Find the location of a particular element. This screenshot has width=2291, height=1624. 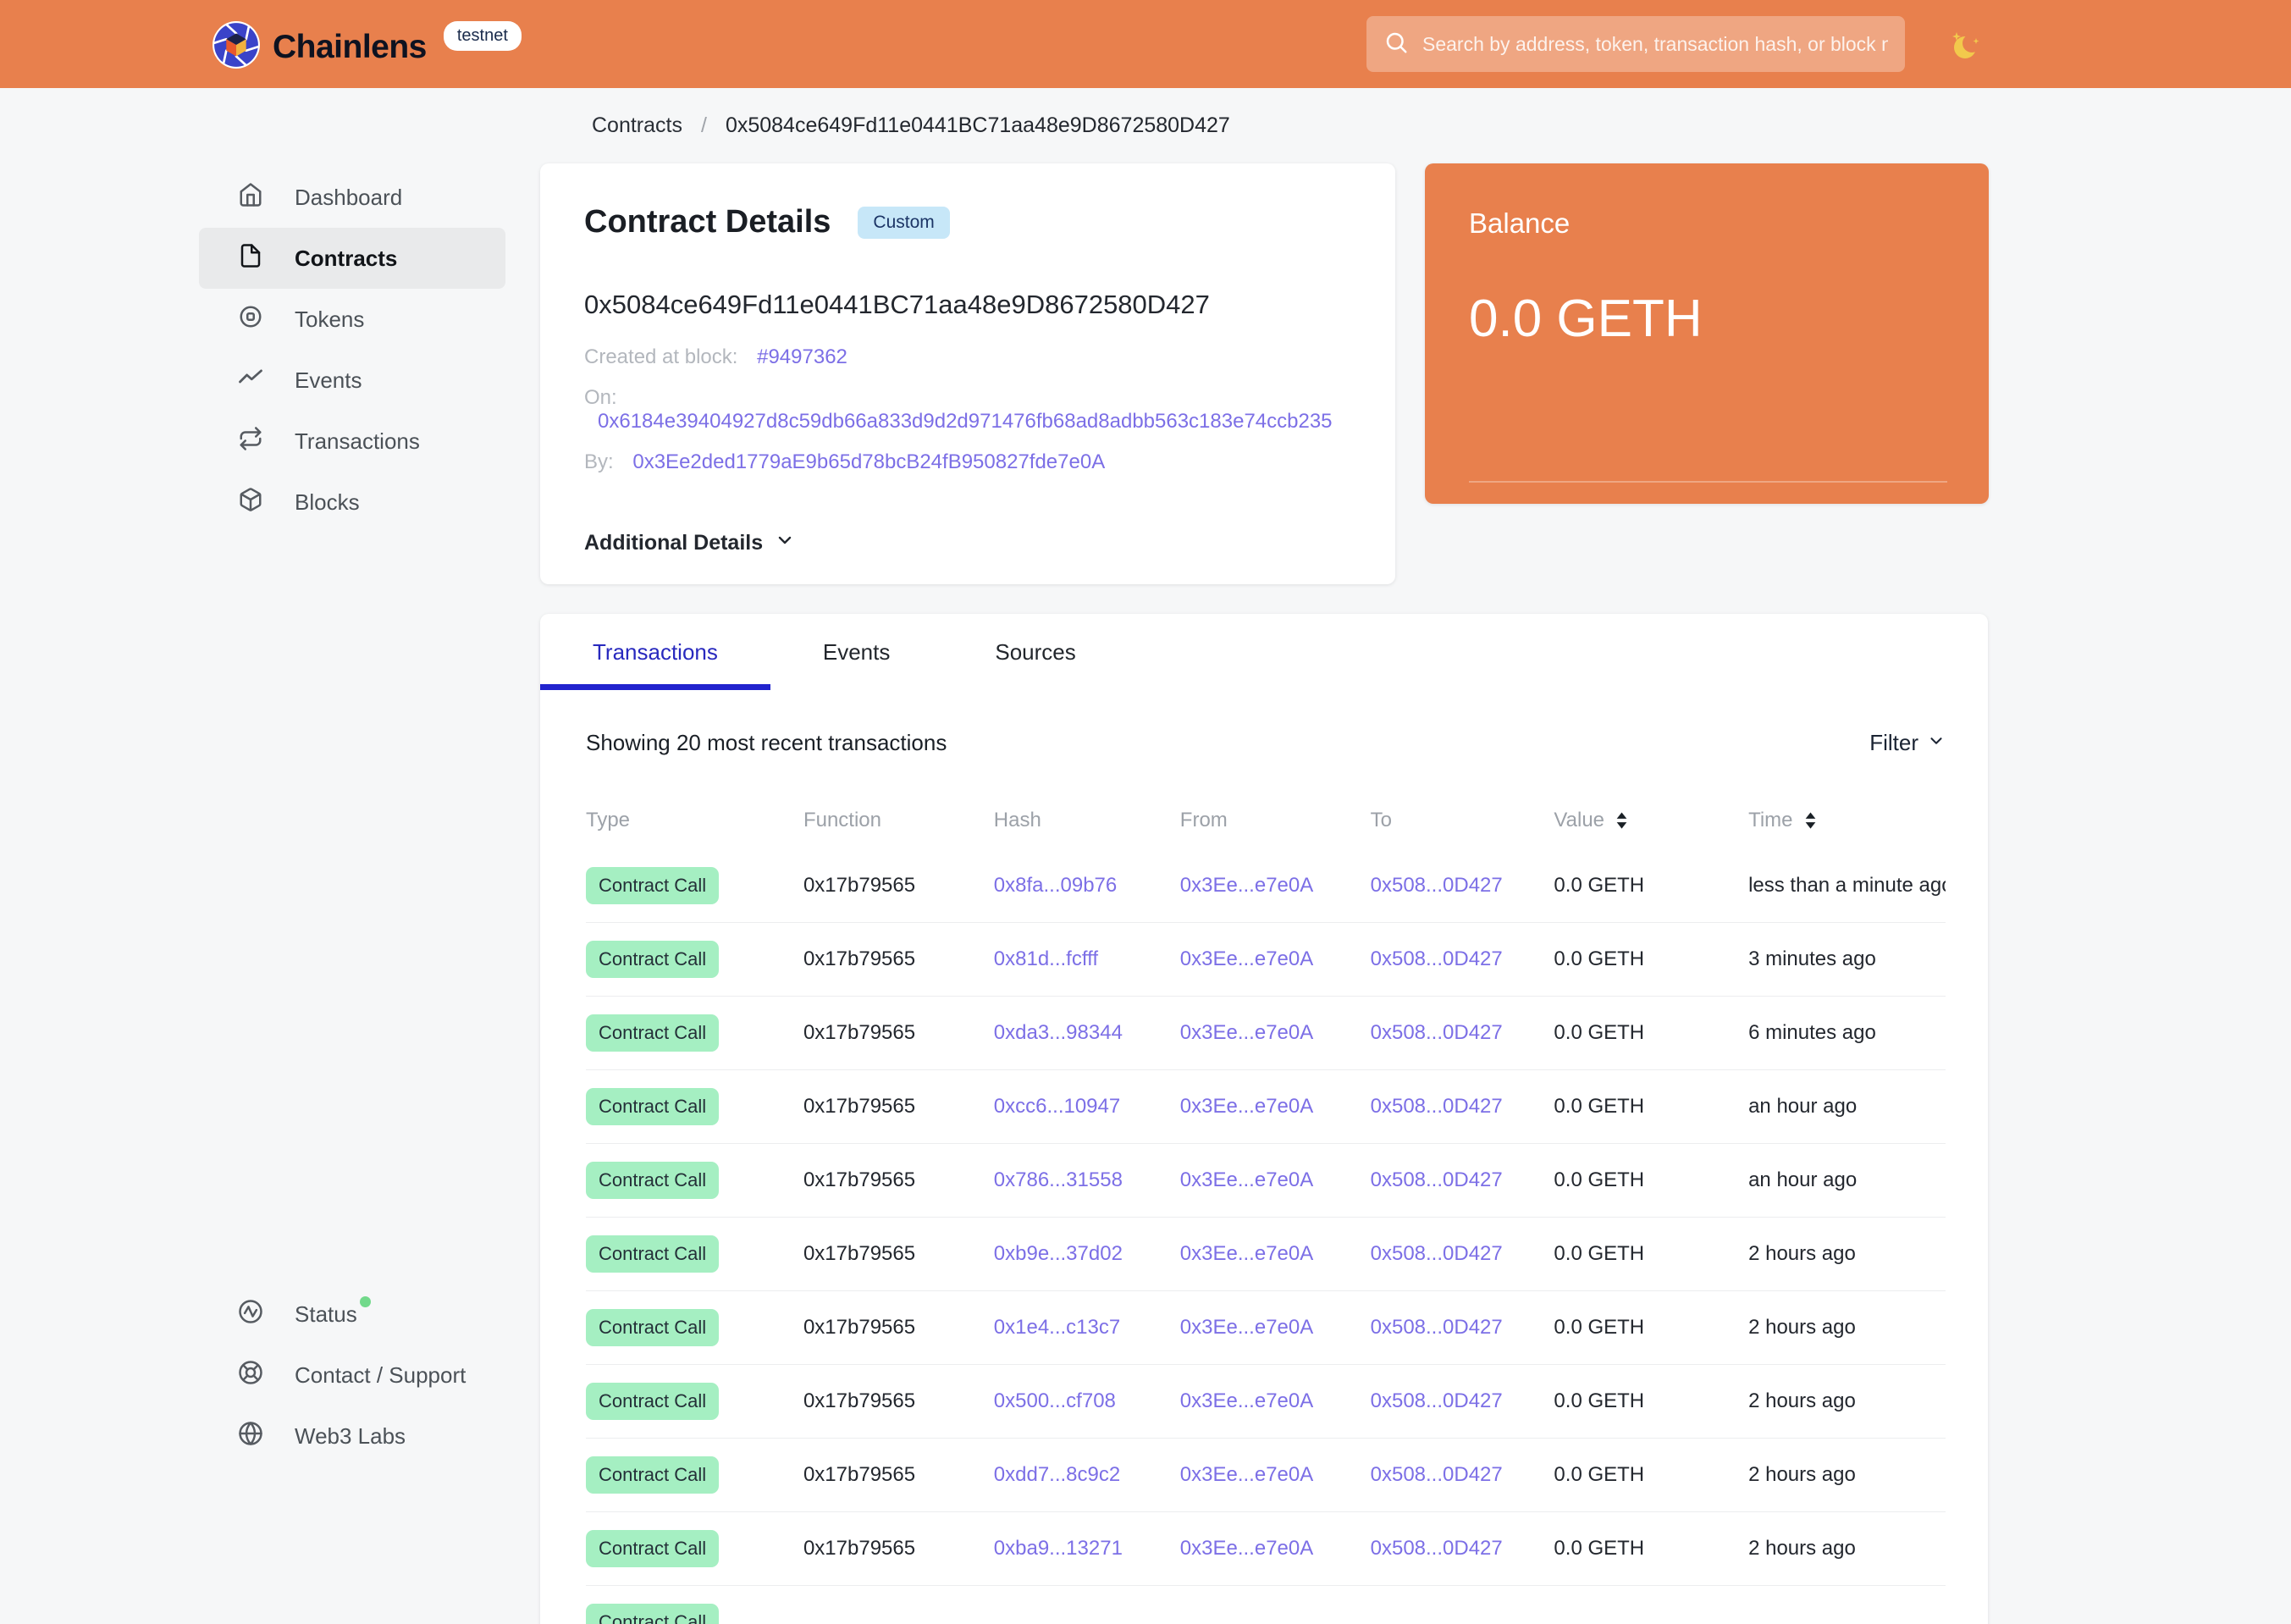

sort-value-icon is located at coordinates (1622, 820).